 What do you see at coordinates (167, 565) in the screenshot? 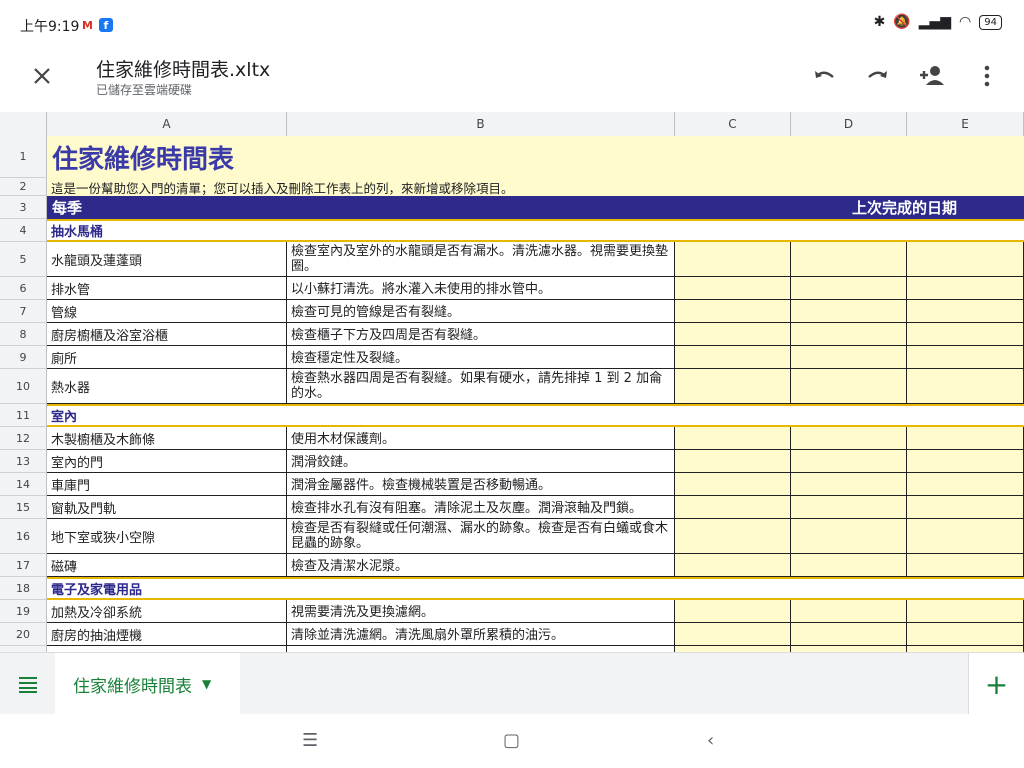
I see `item-cell: 磁磚` at bounding box center [167, 565].